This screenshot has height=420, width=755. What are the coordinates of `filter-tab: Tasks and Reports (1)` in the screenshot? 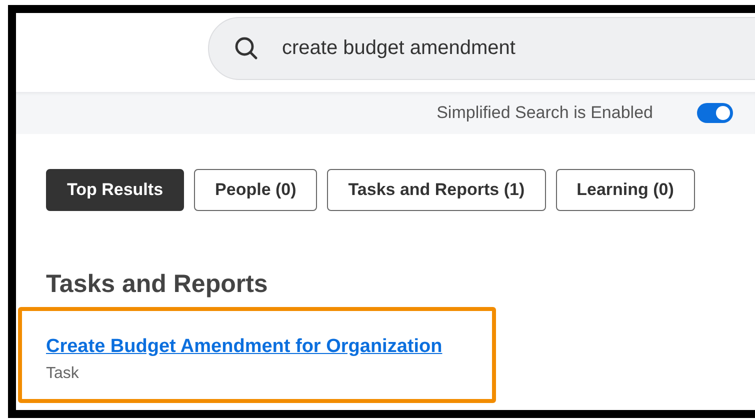 It's located at (436, 190).